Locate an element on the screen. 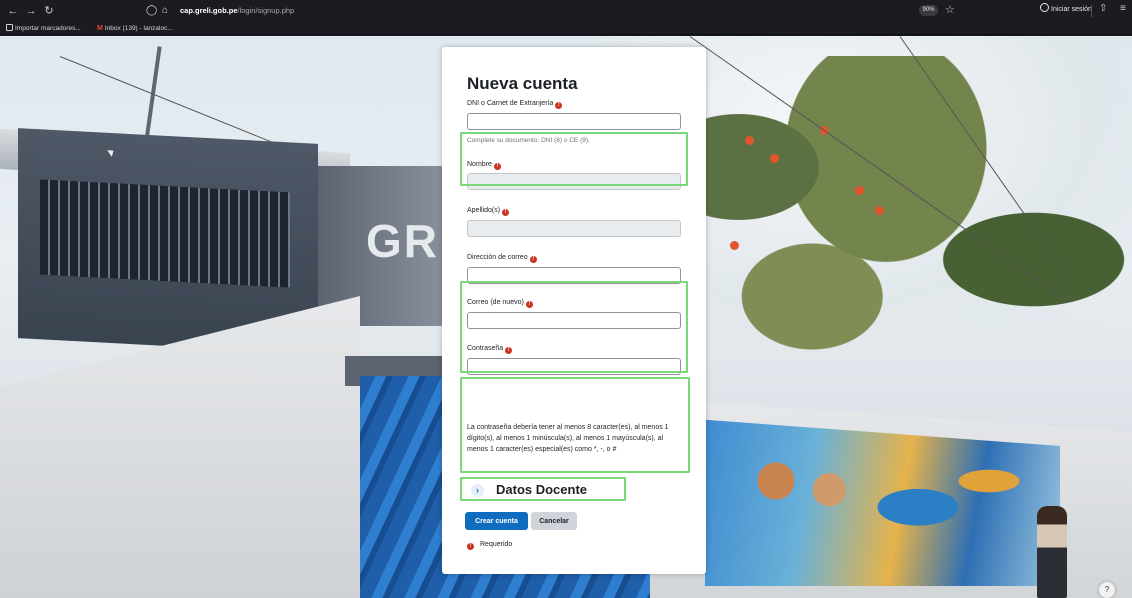  nombre-label: Nombre! is located at coordinates (484, 165).